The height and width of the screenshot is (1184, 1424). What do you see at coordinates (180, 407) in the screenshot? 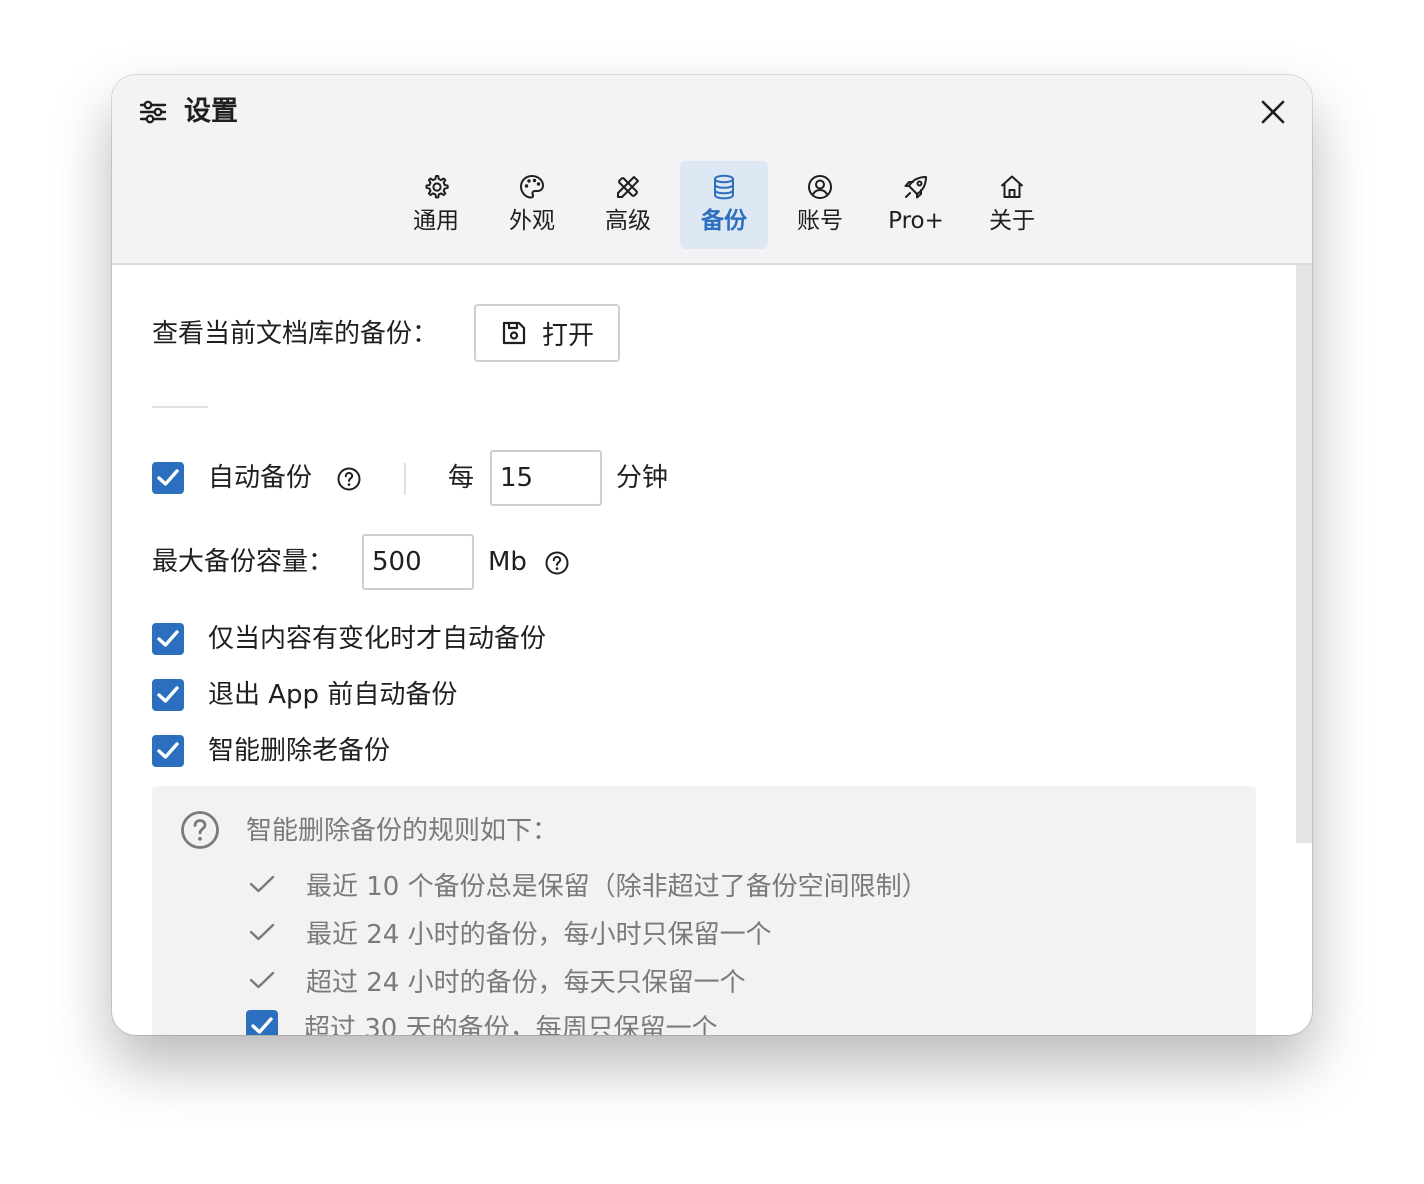
I see `section-divider` at bounding box center [180, 407].